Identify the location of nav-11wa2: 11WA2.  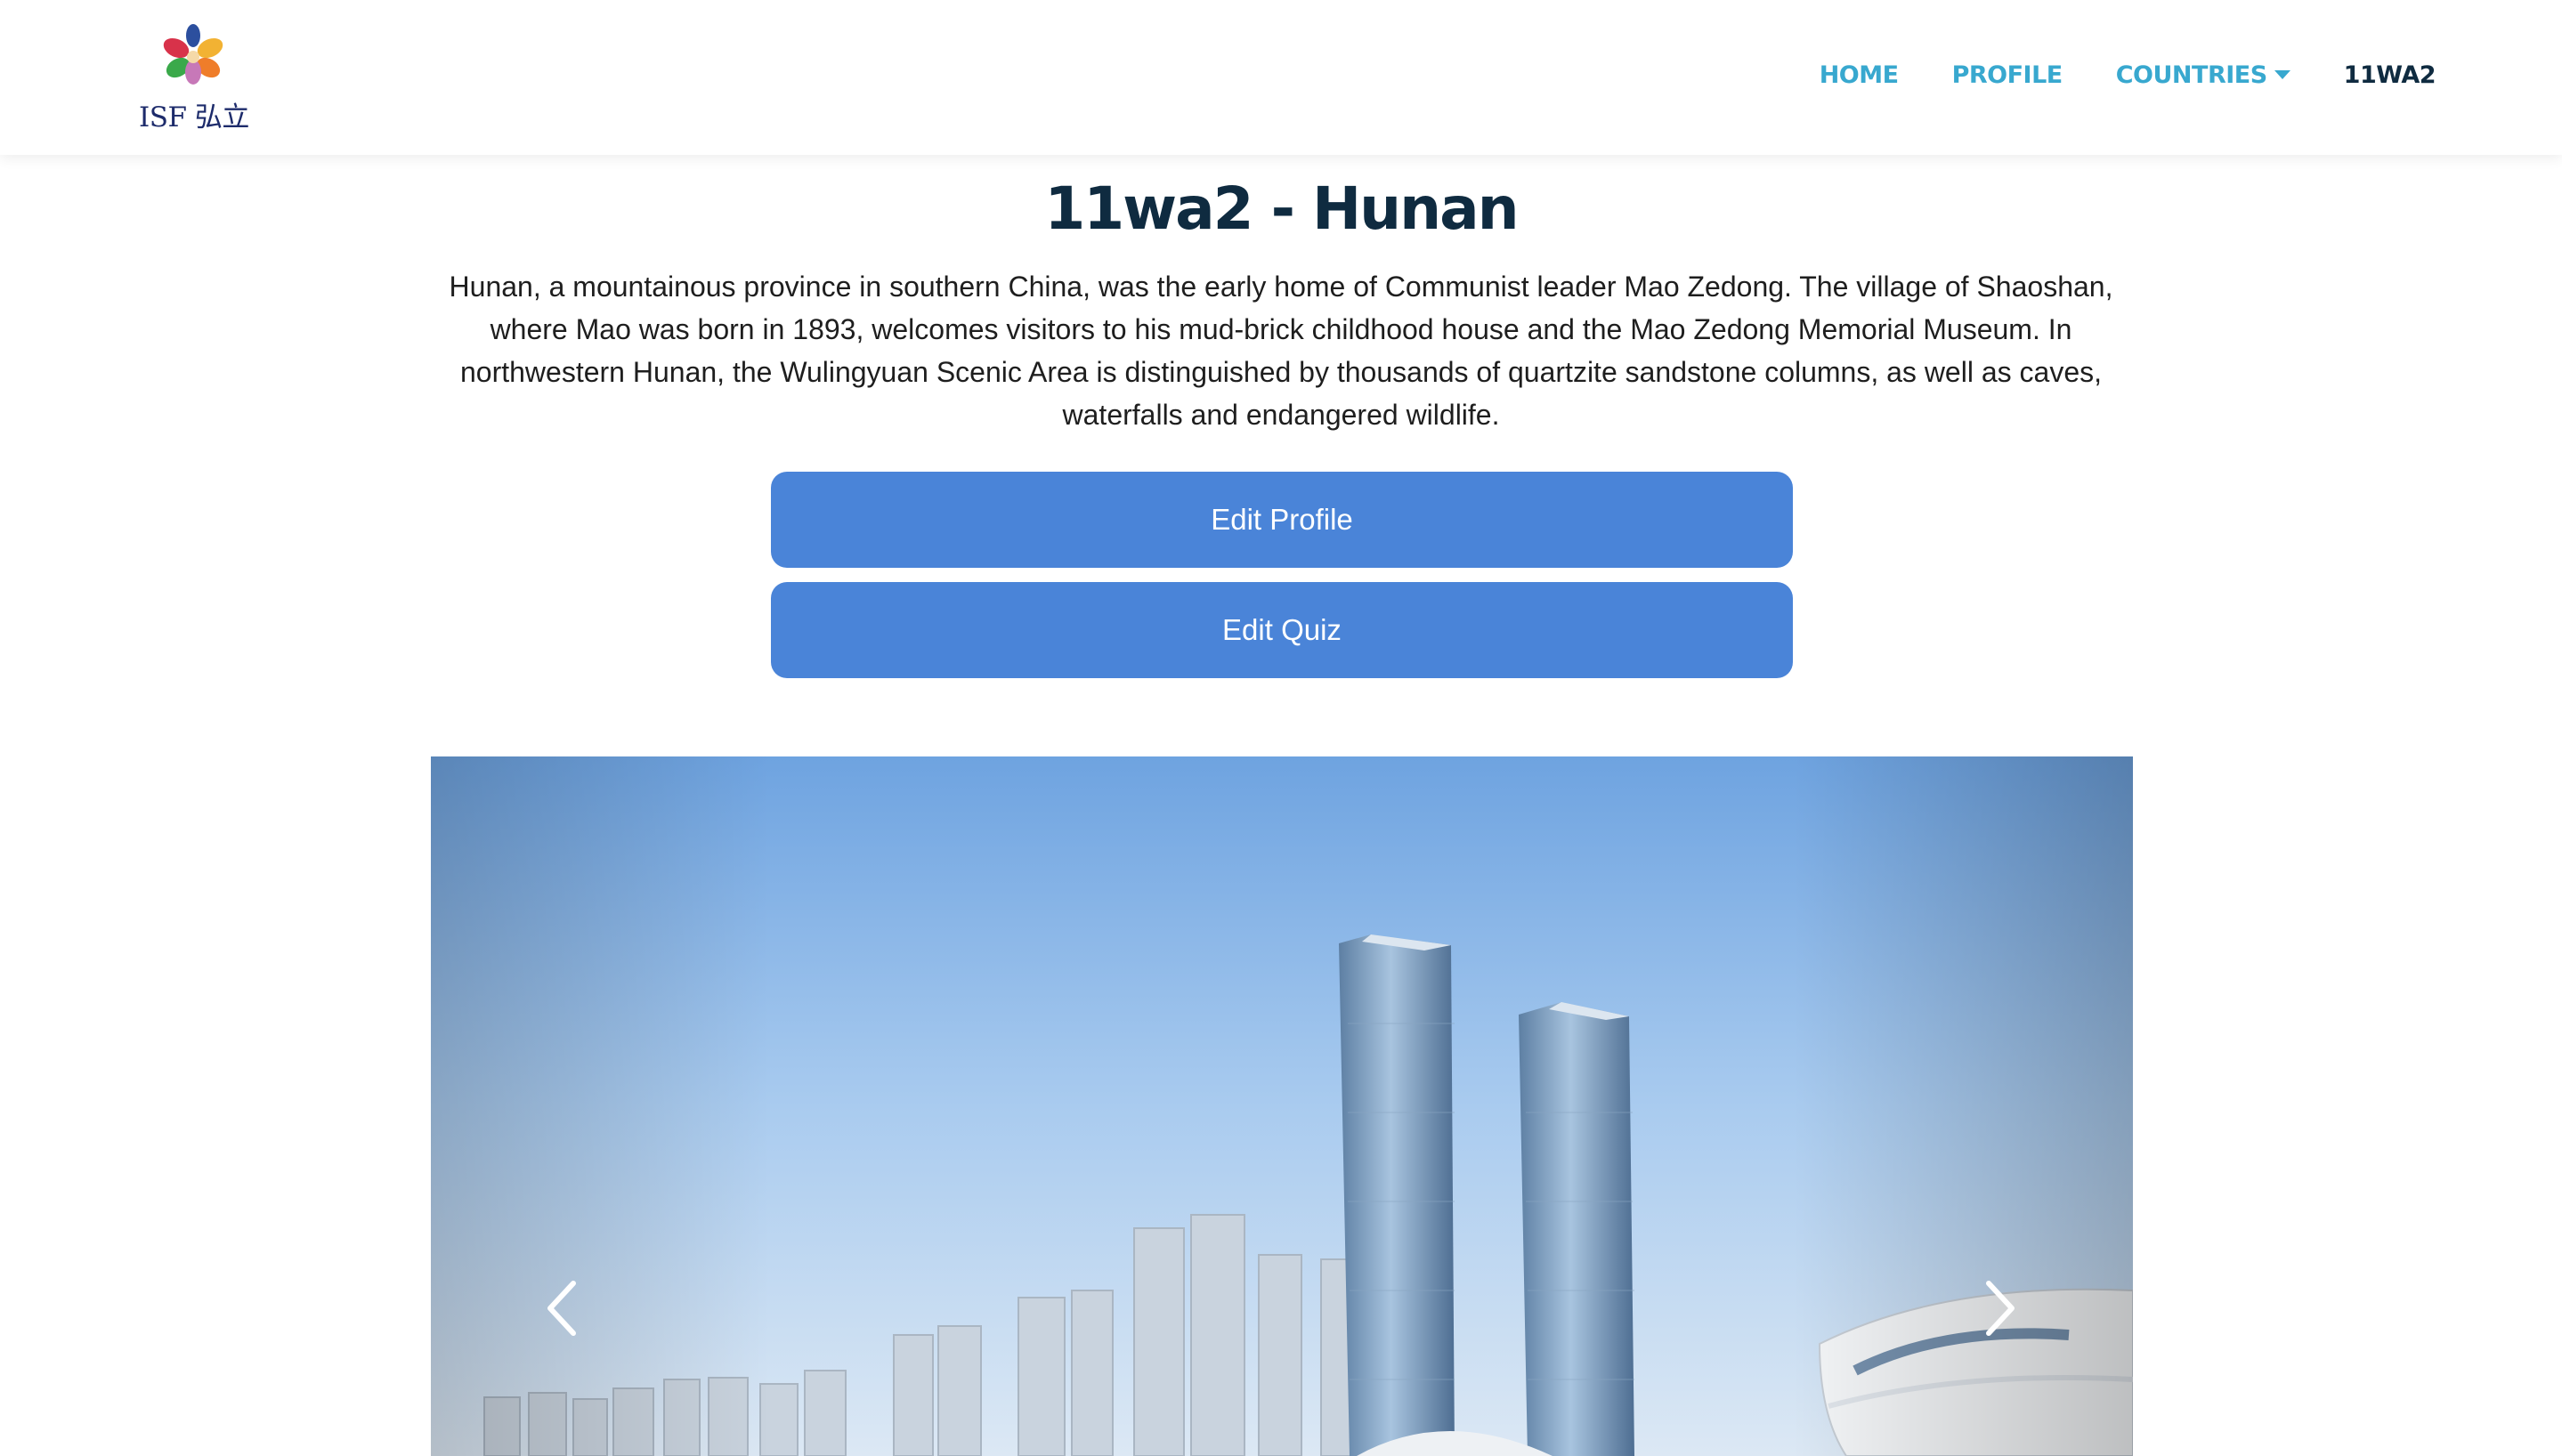
(2390, 75).